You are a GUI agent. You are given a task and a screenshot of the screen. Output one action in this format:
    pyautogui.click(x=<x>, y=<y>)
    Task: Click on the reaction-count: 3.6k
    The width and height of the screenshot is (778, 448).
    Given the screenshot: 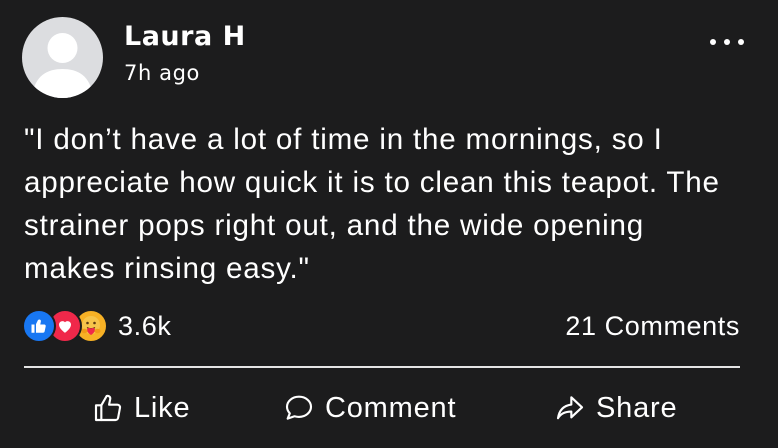 What is the action you would take?
    pyautogui.click(x=144, y=326)
    